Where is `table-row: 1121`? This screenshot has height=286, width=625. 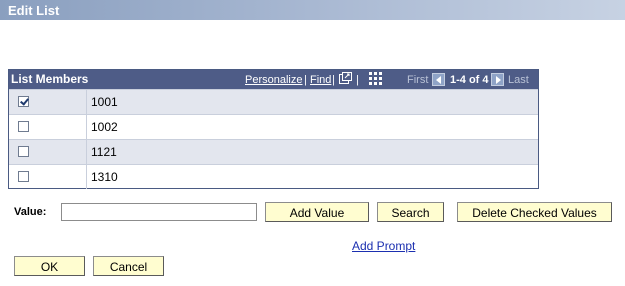 table-row: 1121 is located at coordinates (273, 151).